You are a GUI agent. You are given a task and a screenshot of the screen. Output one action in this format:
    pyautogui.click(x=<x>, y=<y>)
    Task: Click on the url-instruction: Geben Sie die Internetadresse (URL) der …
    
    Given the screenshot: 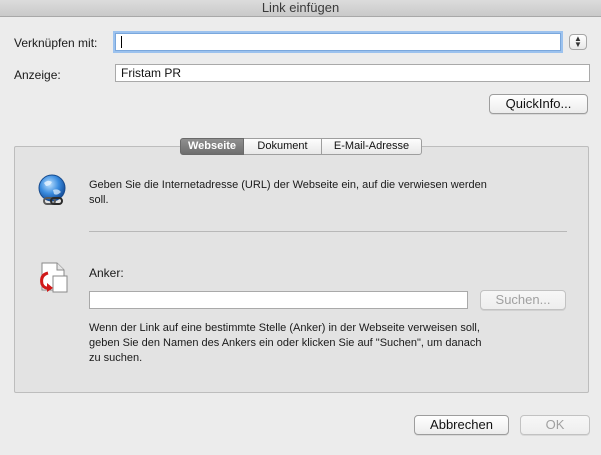 What is the action you would take?
    pyautogui.click(x=288, y=192)
    